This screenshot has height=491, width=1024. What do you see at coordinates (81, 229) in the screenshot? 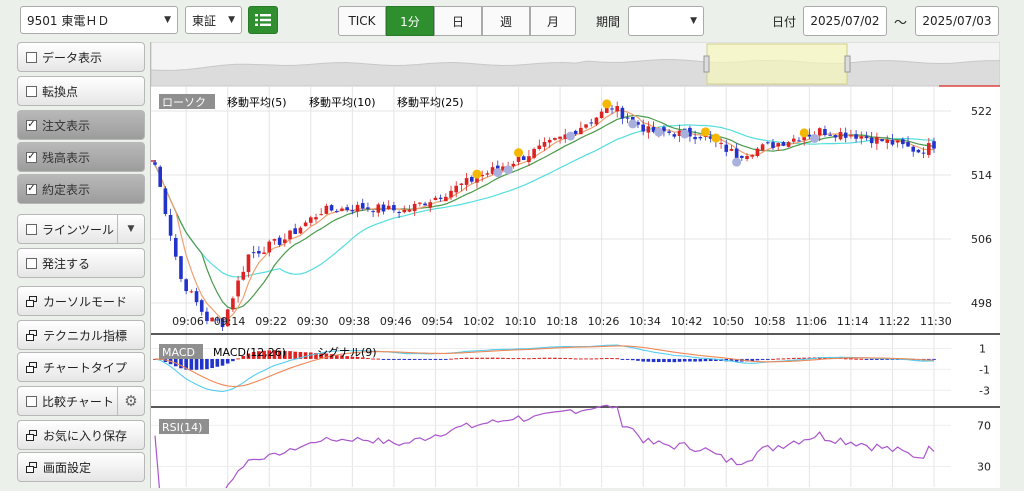
I see `line-tool-toggle: ラインツール ▼` at bounding box center [81, 229].